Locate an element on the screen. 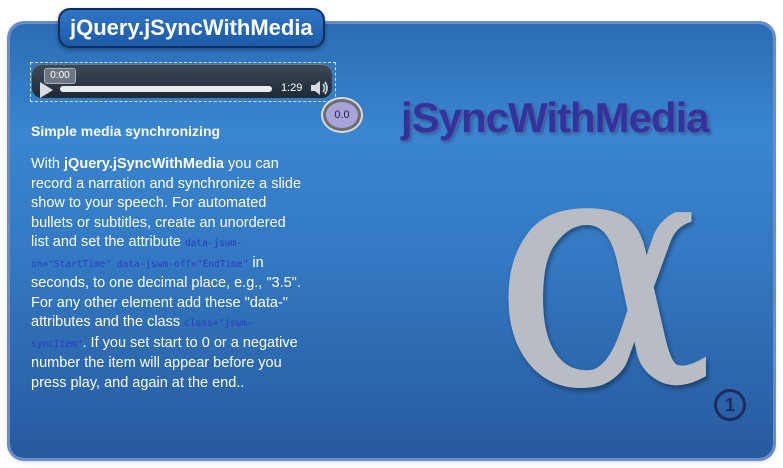  section-subtitle: Simple media synchronizing is located at coordinates (126, 131).